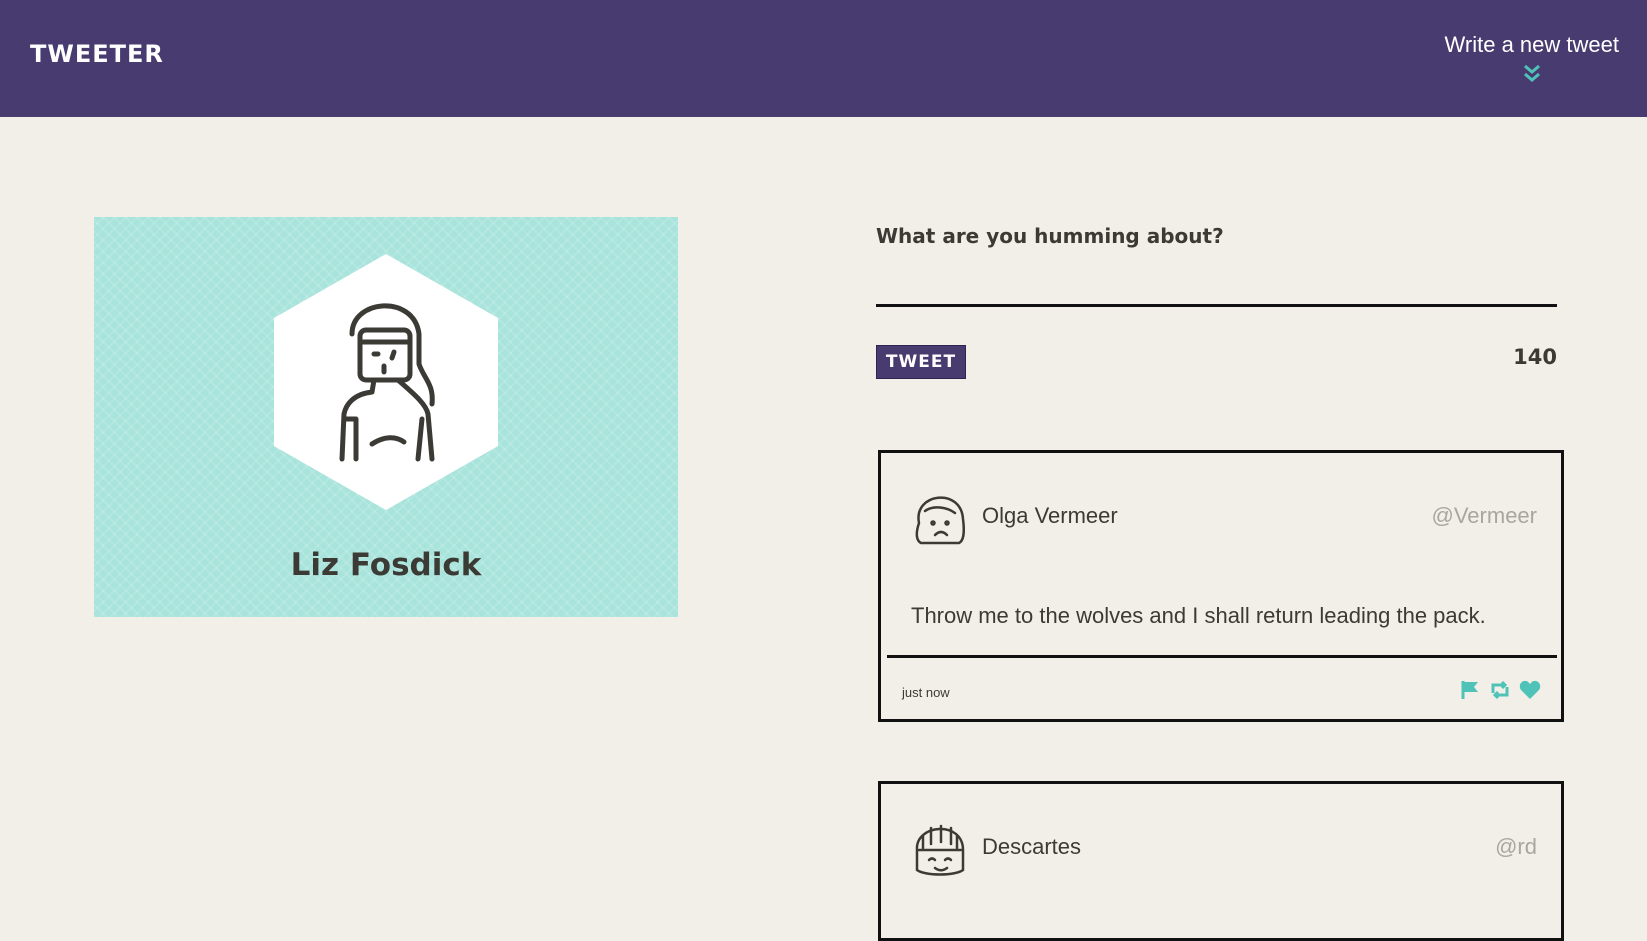 The height and width of the screenshot is (941, 1647). Describe the element at coordinates (1530, 690) in the screenshot. I see `heart-icon` at that location.